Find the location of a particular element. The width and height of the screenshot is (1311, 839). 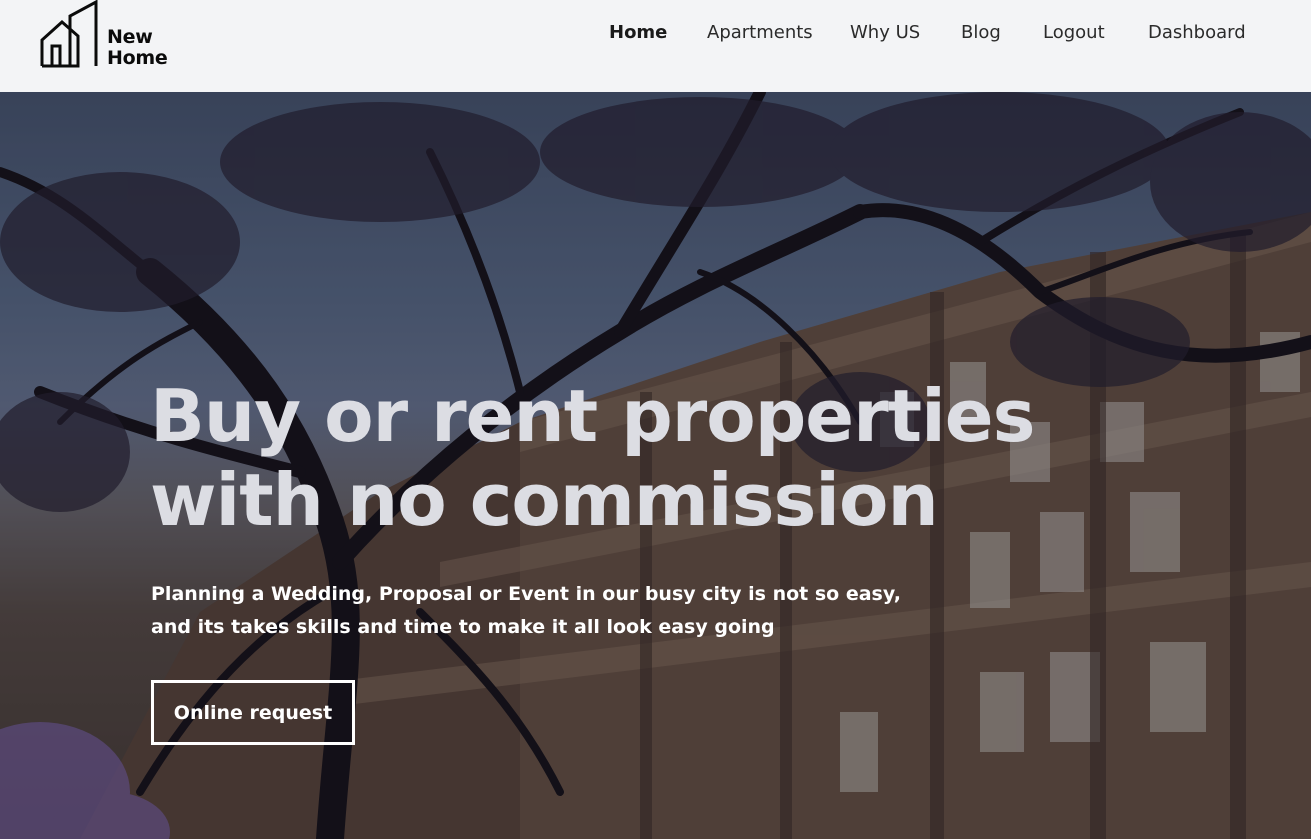

nav-dashboard: Dashboard is located at coordinates (1197, 32).